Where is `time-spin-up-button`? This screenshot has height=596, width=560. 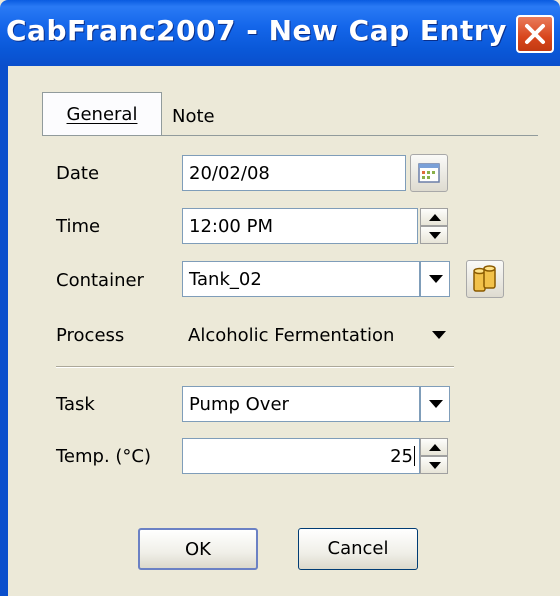 time-spin-up-button is located at coordinates (434, 217).